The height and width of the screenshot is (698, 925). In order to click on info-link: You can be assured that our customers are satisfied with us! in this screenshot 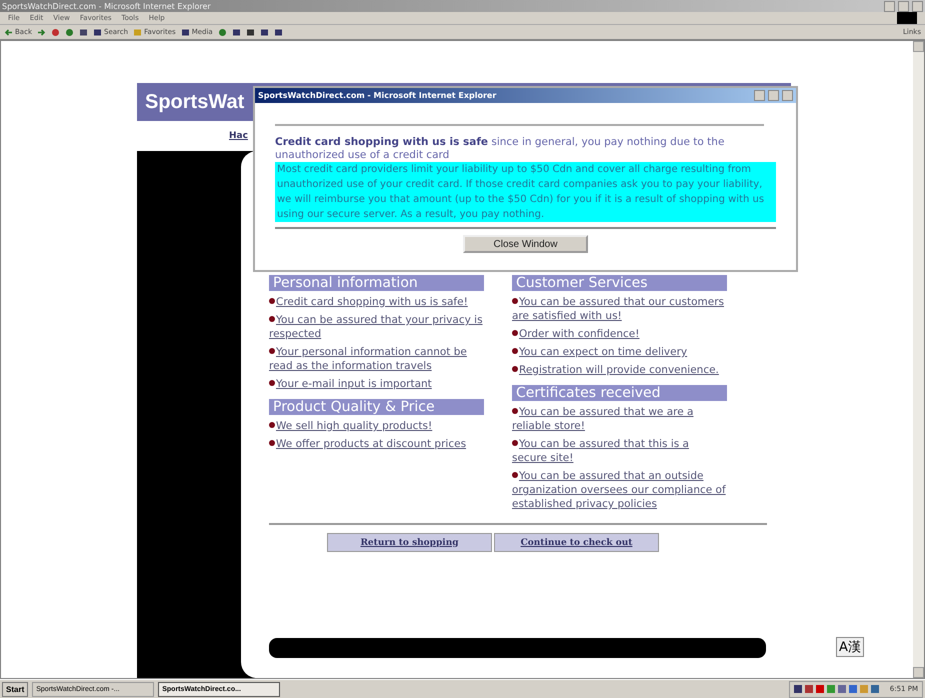, I will do `click(619, 309)`.